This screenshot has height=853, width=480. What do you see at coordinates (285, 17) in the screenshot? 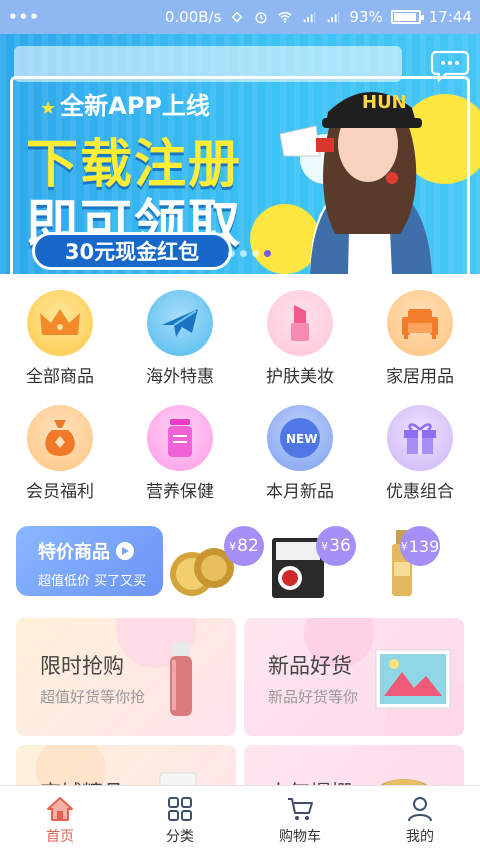
I see `wifi-icon` at bounding box center [285, 17].